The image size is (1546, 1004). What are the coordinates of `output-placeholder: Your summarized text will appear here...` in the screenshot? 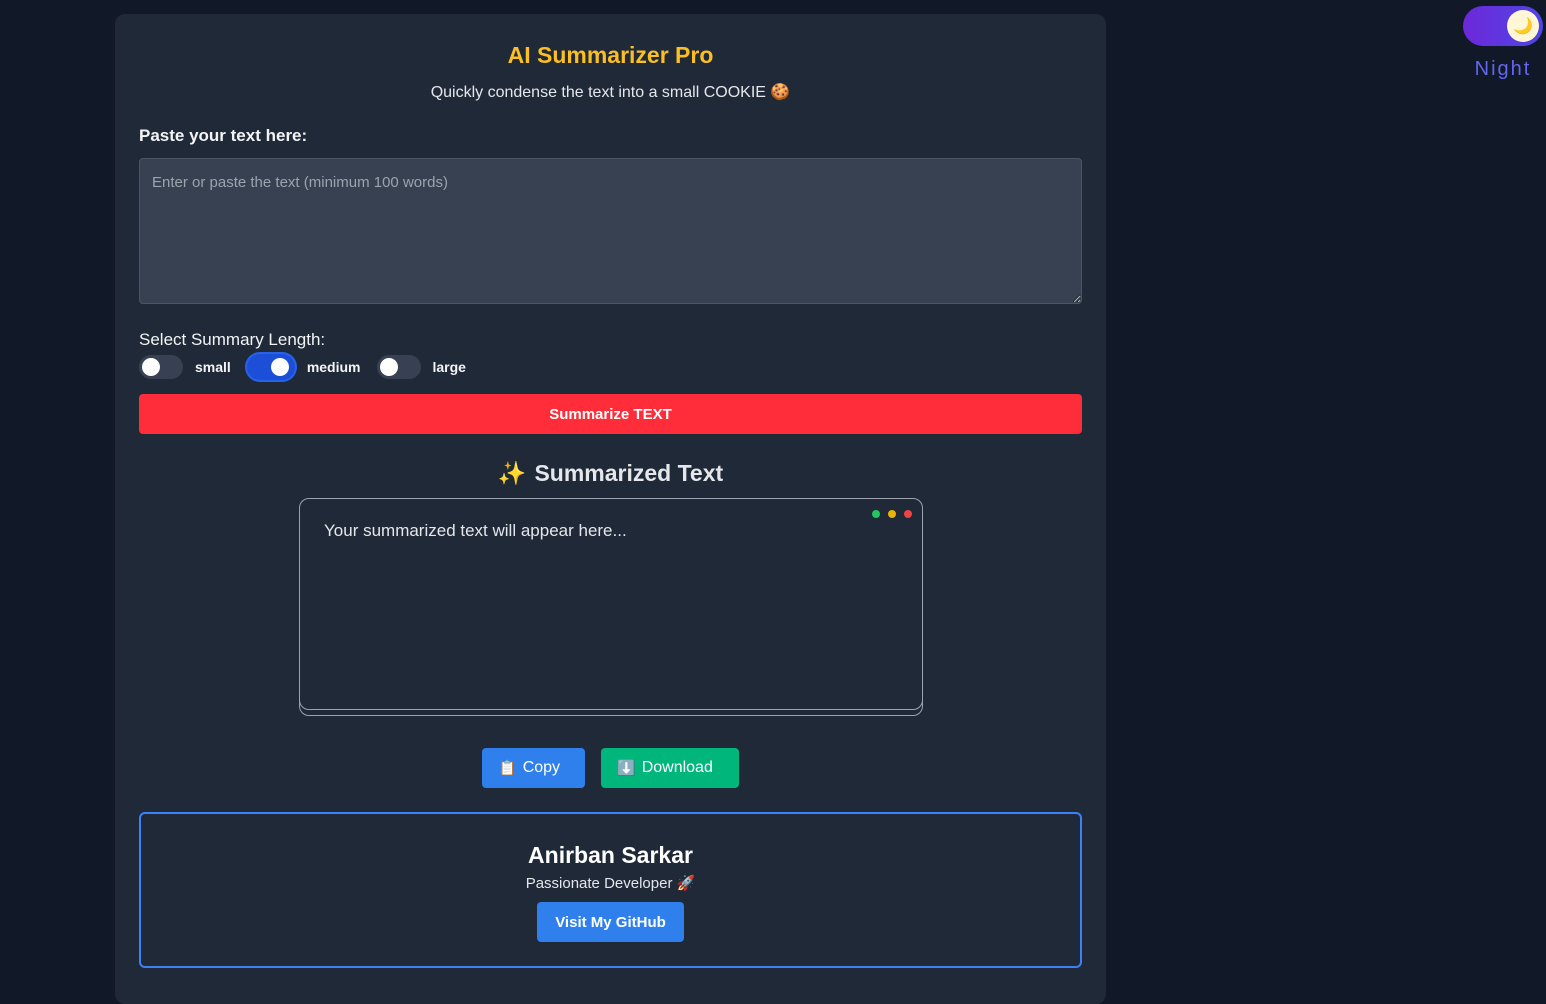 It's located at (475, 530).